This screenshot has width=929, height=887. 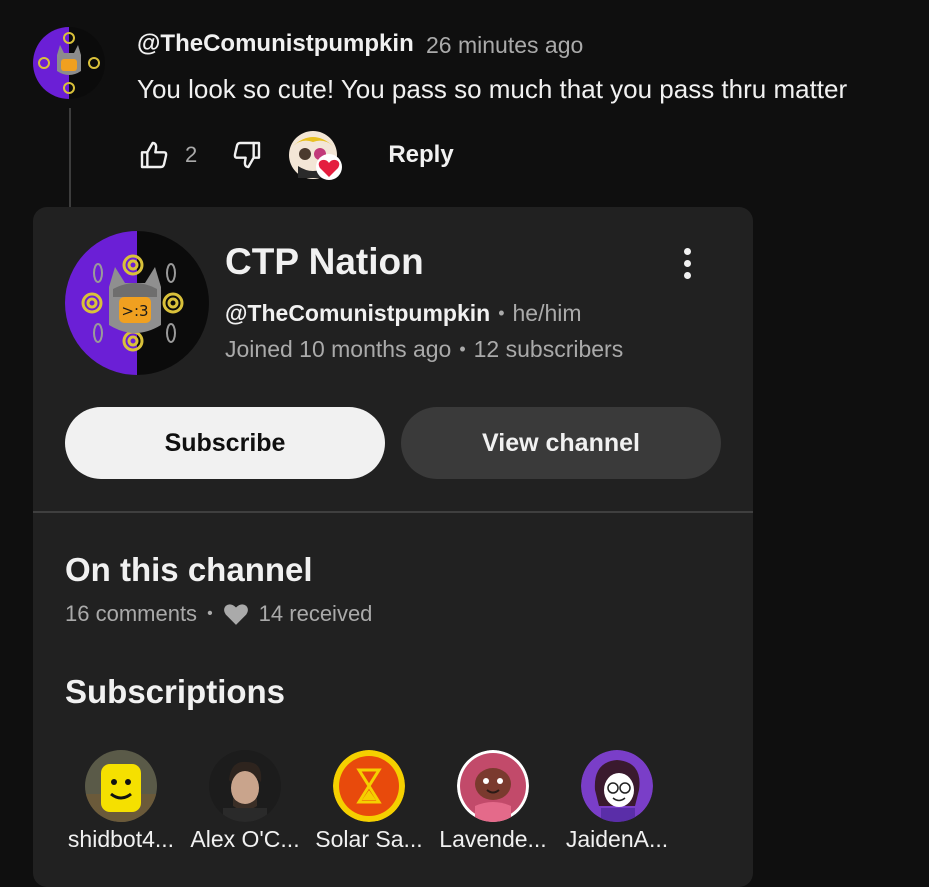 What do you see at coordinates (421, 155) in the screenshot?
I see `reply-button: Reply` at bounding box center [421, 155].